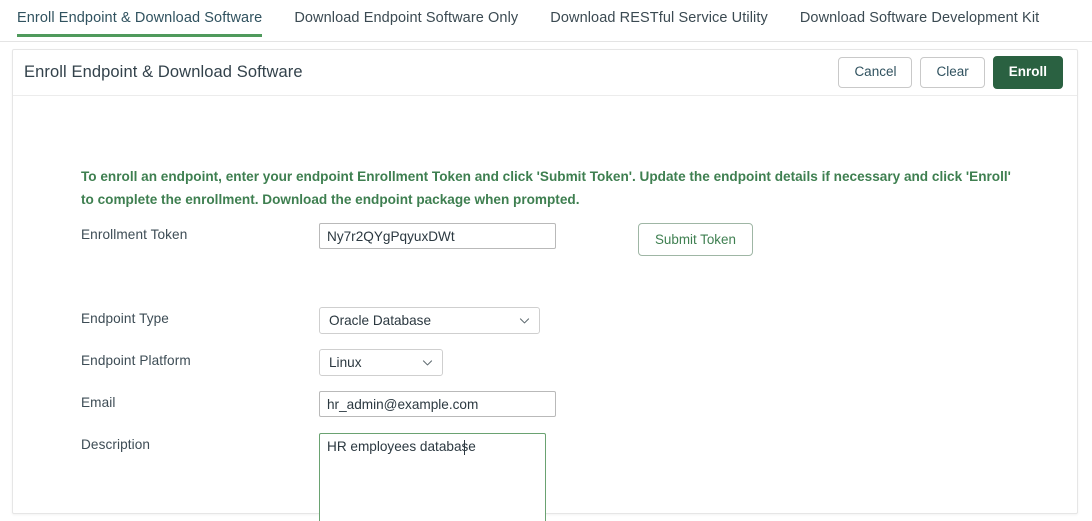 Image resolution: width=1092 pixels, height=521 pixels. What do you see at coordinates (98, 402) in the screenshot?
I see `email-label: Email` at bounding box center [98, 402].